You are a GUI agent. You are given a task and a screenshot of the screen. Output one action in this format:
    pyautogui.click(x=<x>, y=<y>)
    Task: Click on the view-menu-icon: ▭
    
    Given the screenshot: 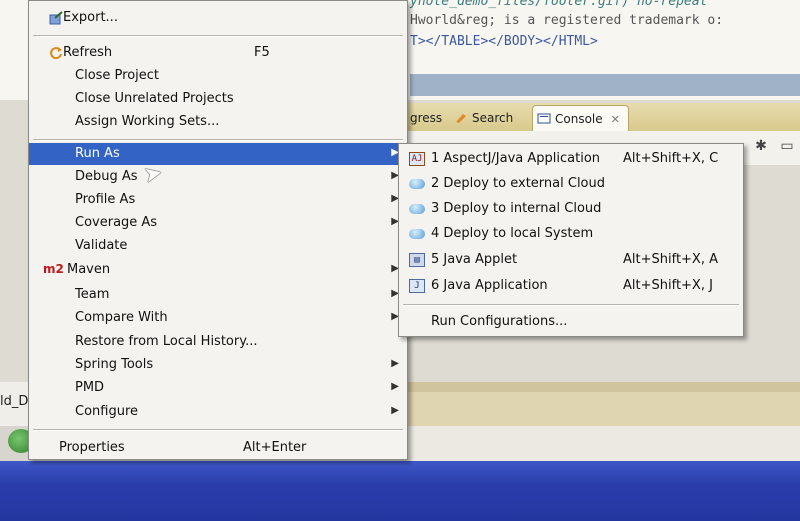 What is the action you would take?
    pyautogui.click(x=787, y=147)
    